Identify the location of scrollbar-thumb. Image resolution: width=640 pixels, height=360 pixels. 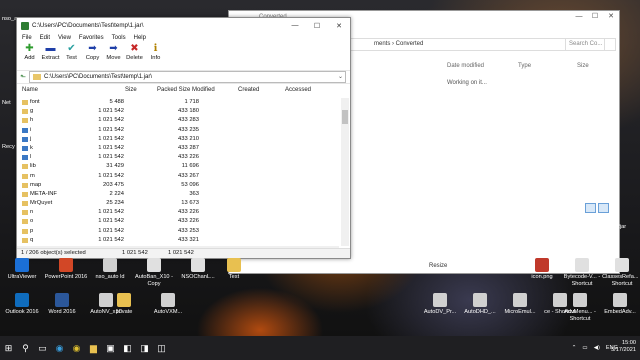
(345, 117).